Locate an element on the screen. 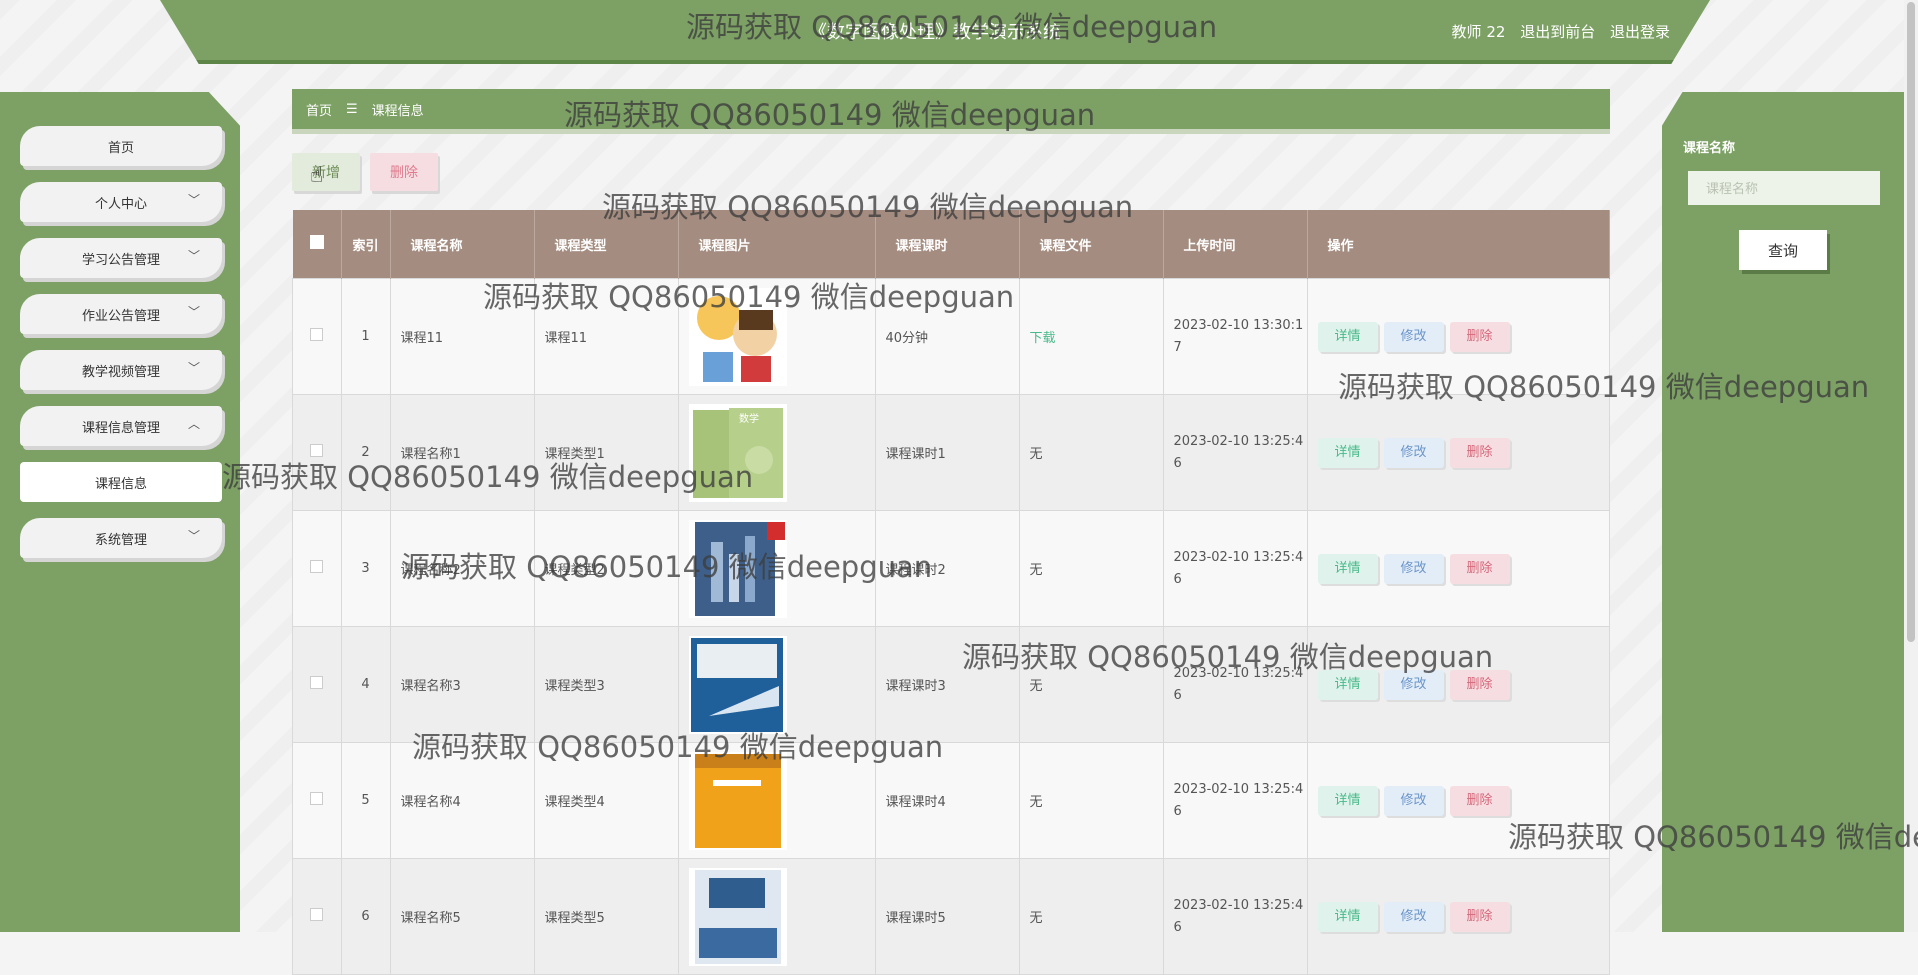  cell-name: 课程名称4 is located at coordinates (462, 800).